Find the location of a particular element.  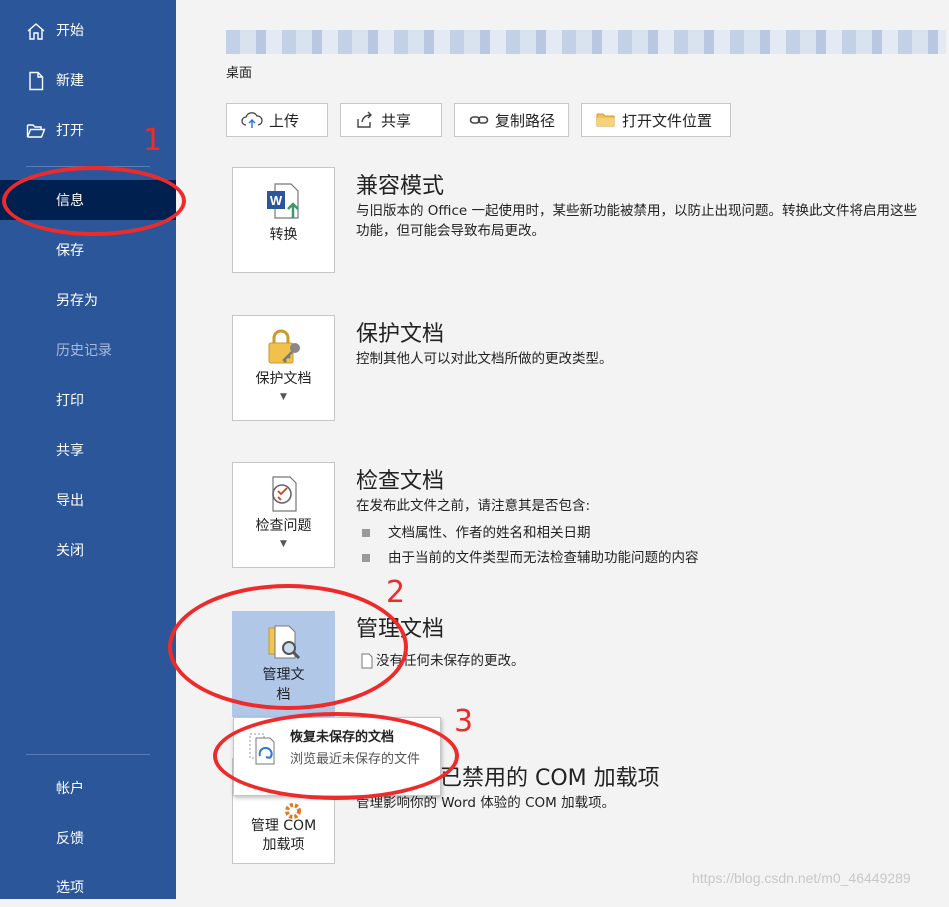

nav-export: 导出 is located at coordinates (88, 500).